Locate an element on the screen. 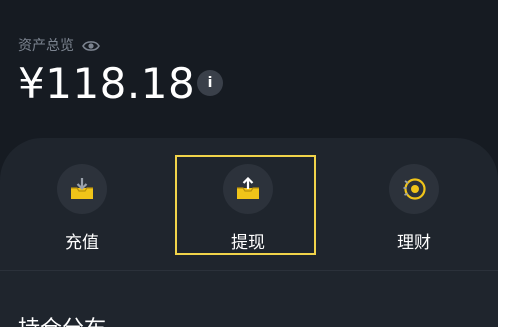  total-balance: ¥118.18 is located at coordinates (107, 83).